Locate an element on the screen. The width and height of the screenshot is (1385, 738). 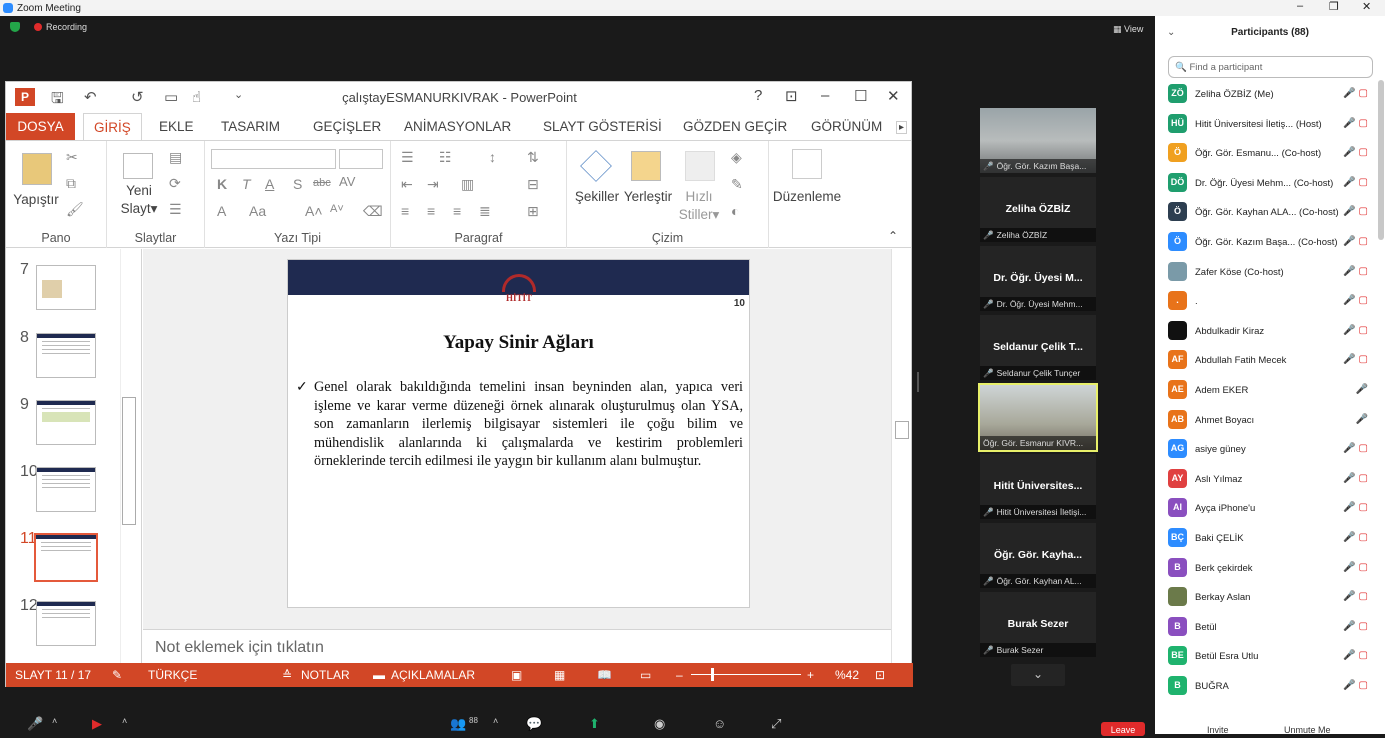
tab-gecisler: GEÇİŞLER is located at coordinates (347, 126).